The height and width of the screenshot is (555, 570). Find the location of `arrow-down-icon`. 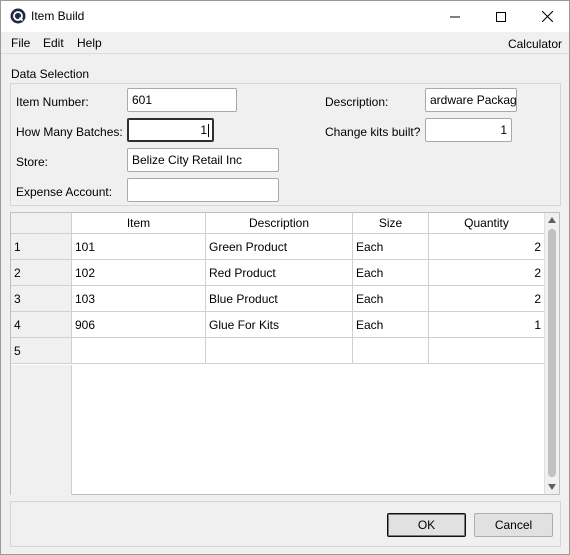

arrow-down-icon is located at coordinates (552, 487).